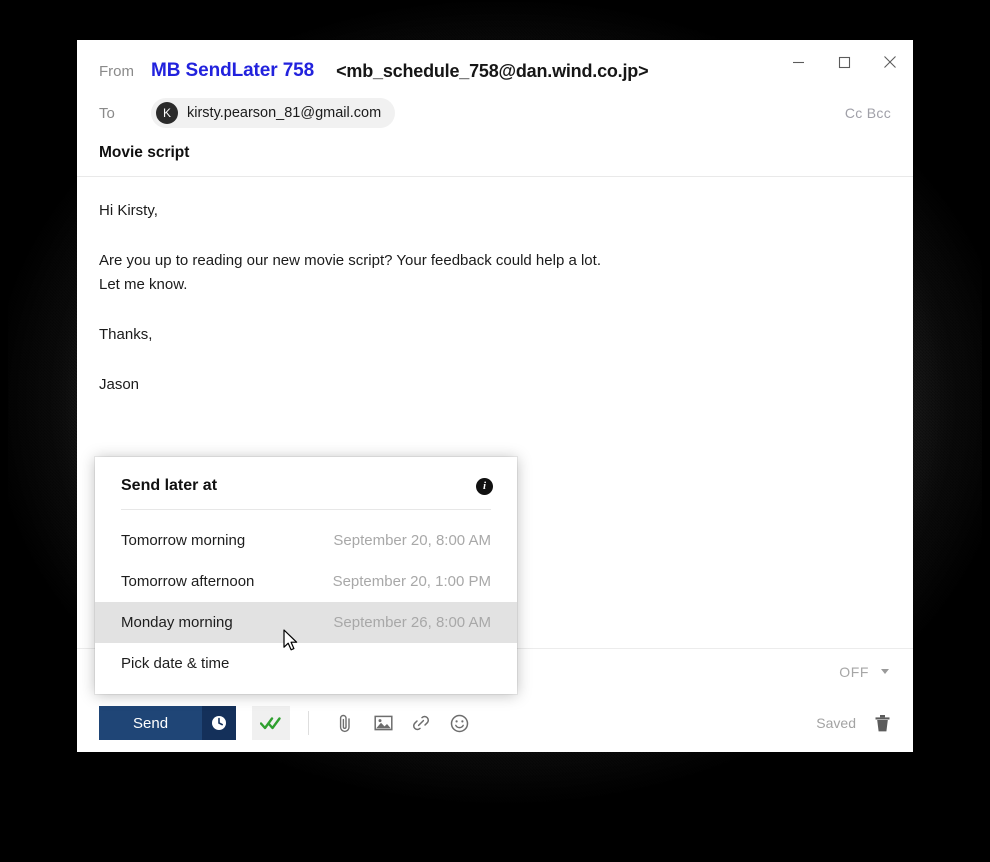 This screenshot has width=990, height=862. I want to click on from-email-address: <mb_schedule_758@dan.wind.co.jp>, so click(492, 70).